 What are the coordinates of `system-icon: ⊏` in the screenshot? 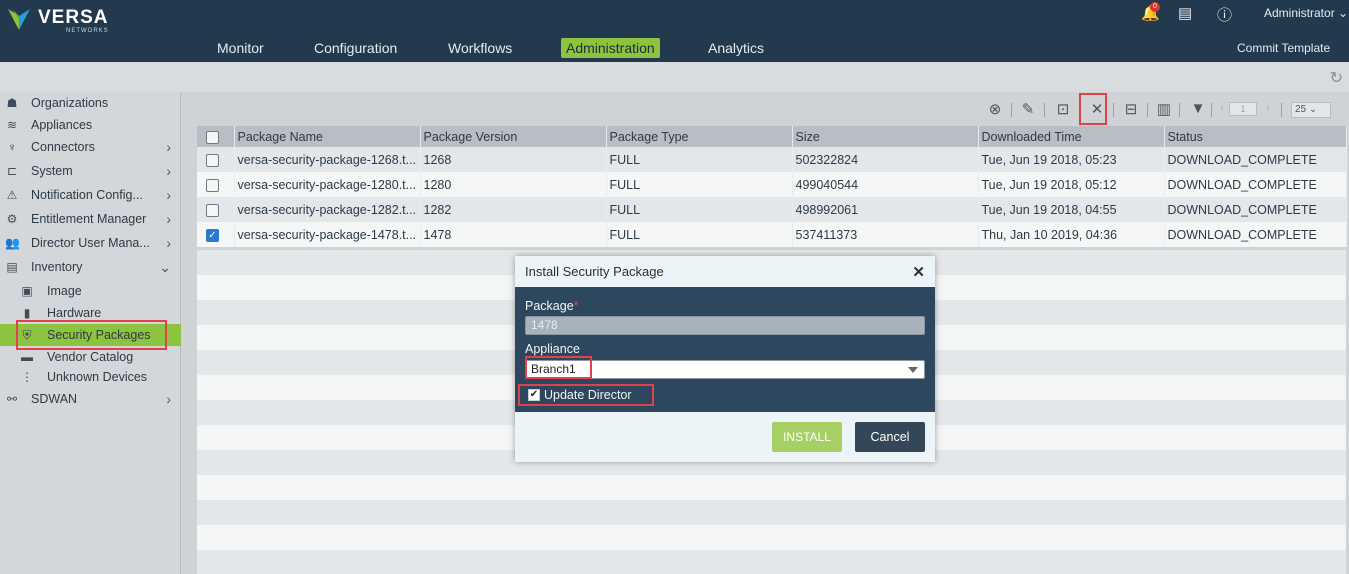 It's located at (12, 171).